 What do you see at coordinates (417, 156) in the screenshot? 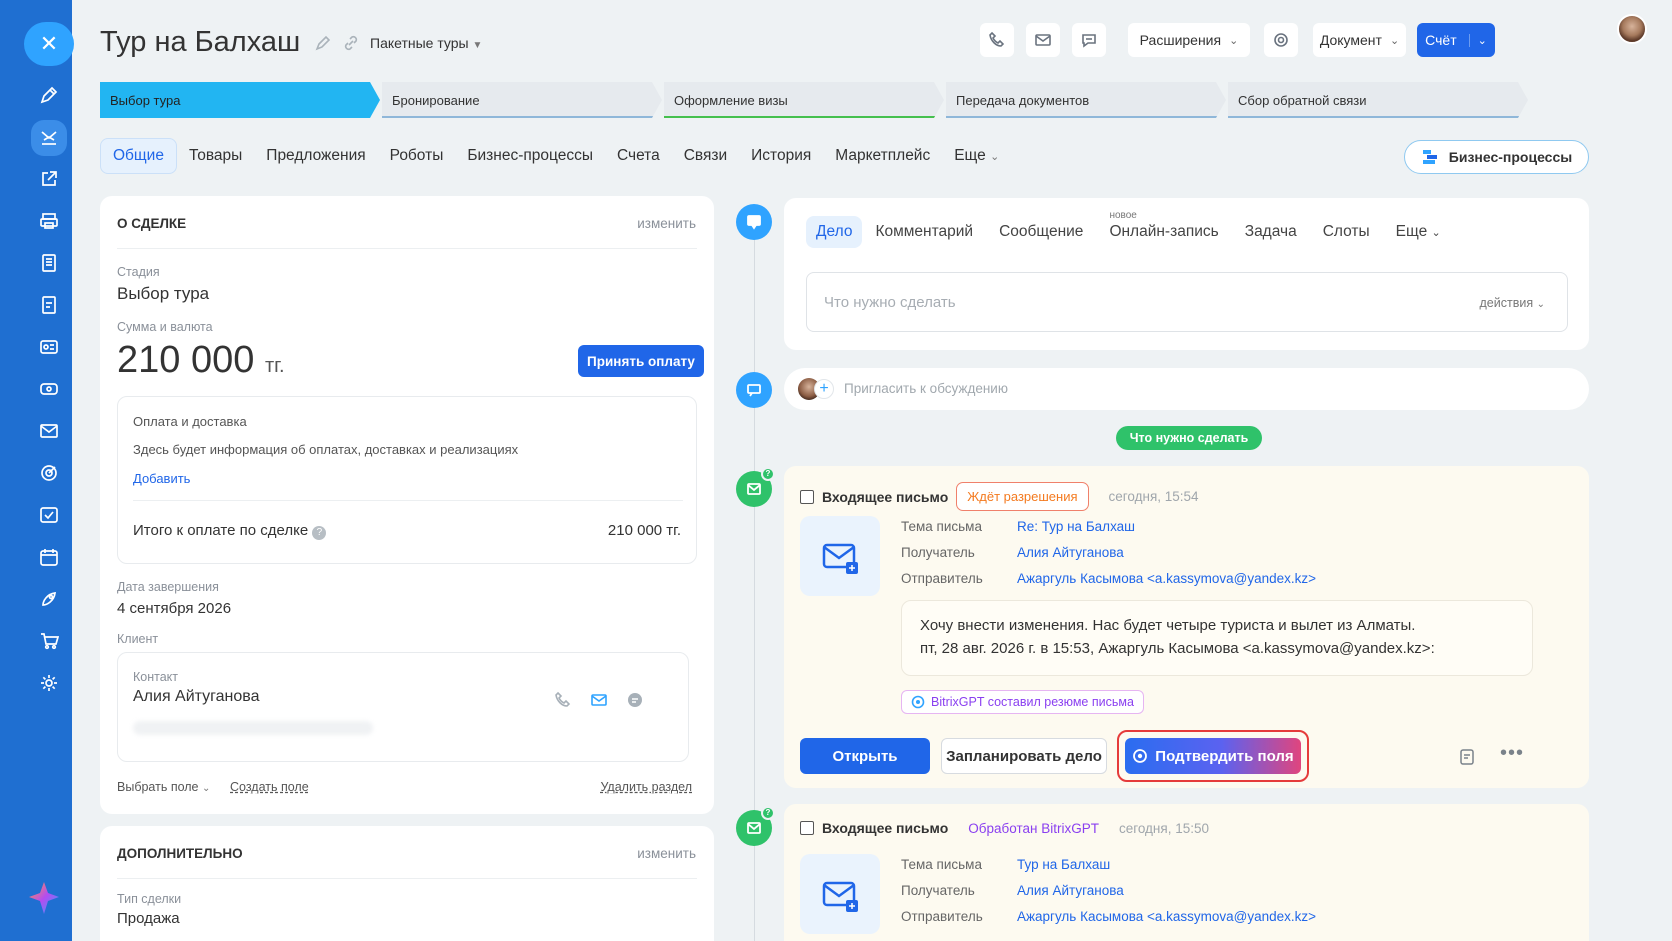
I see `tab-robots: Роботы` at bounding box center [417, 156].